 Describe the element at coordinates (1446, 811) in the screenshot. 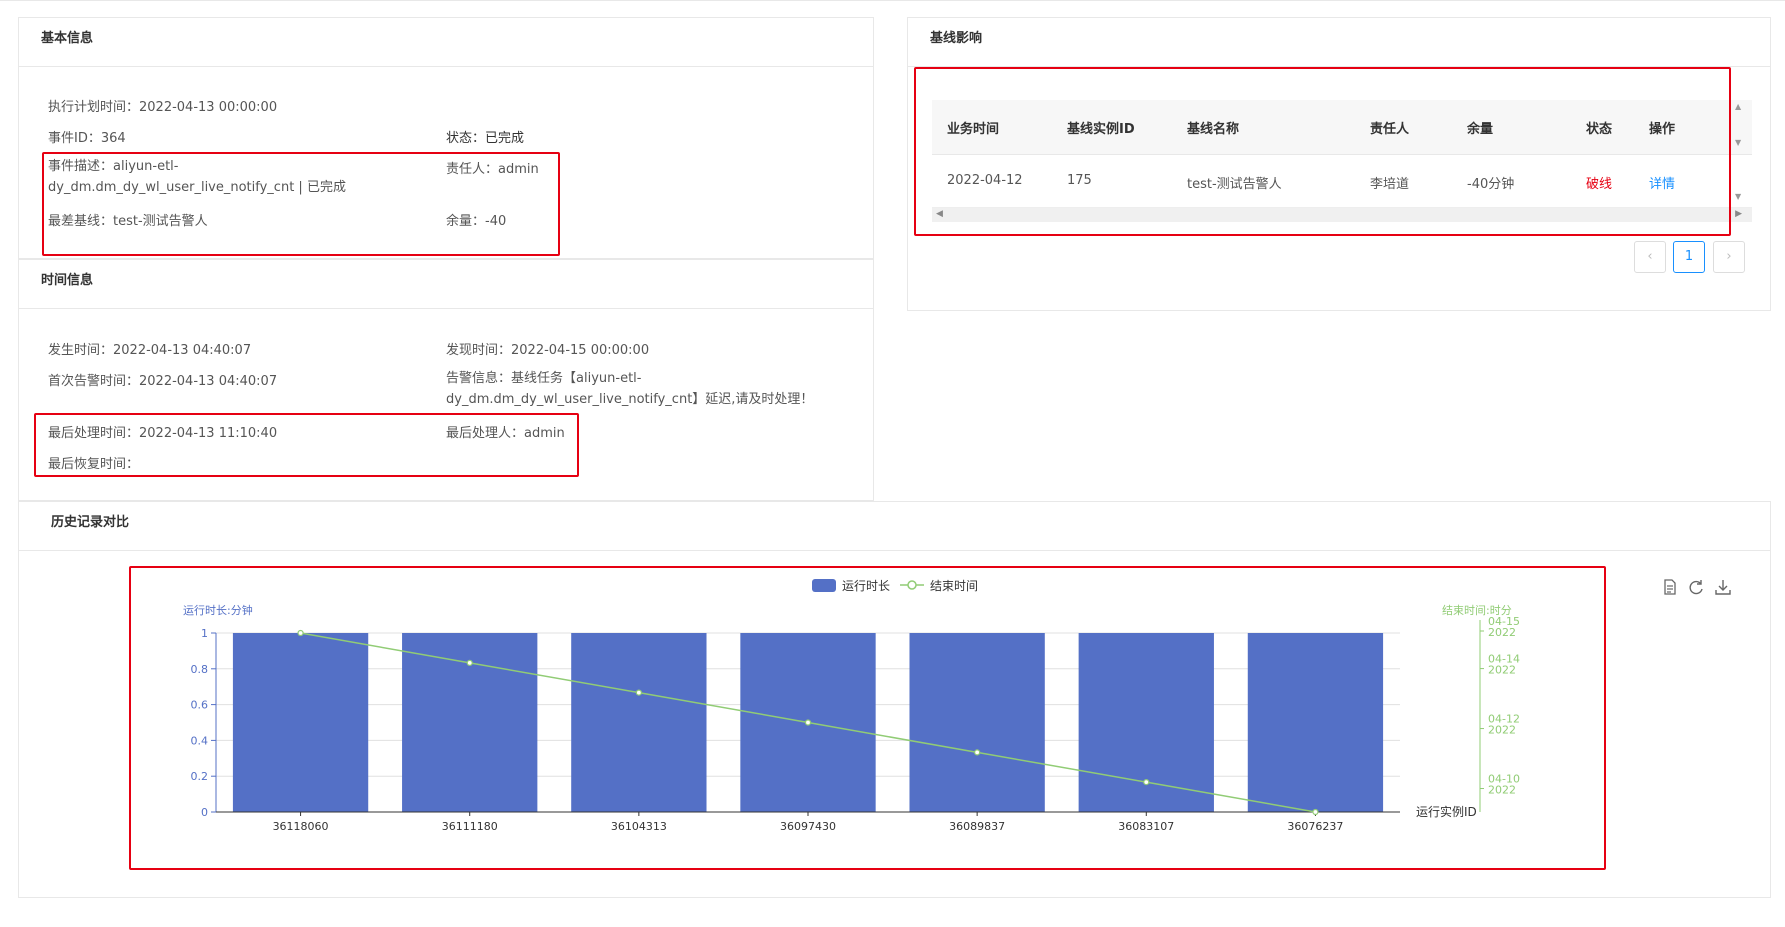

I see `x-axis-title: 运行实例ID` at that location.